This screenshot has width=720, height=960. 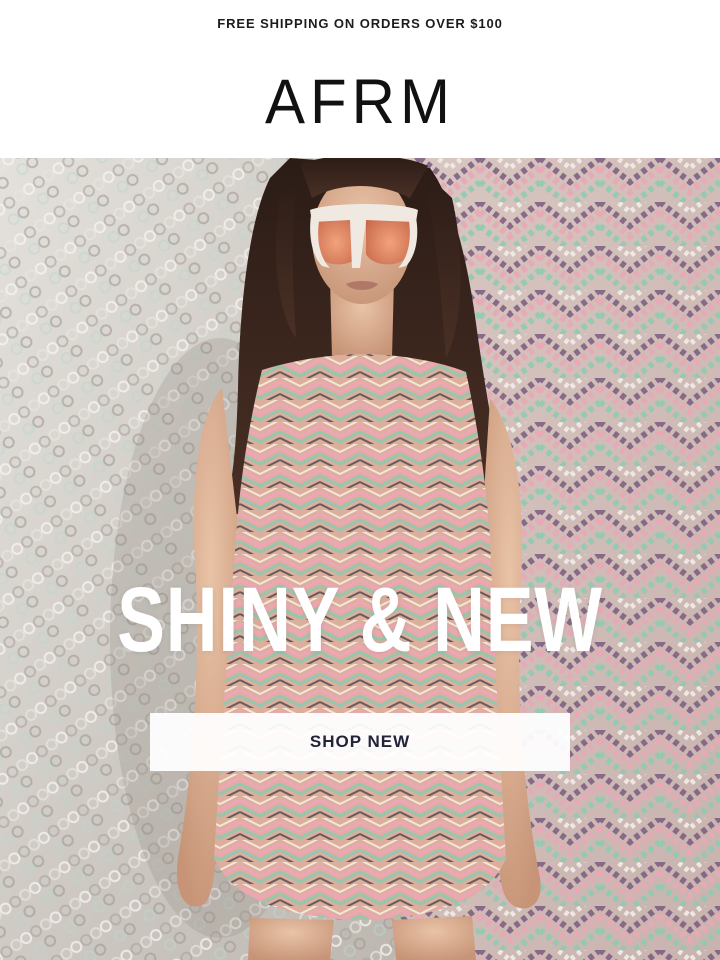 I want to click on brand-logo: AFRM, so click(x=360, y=102).